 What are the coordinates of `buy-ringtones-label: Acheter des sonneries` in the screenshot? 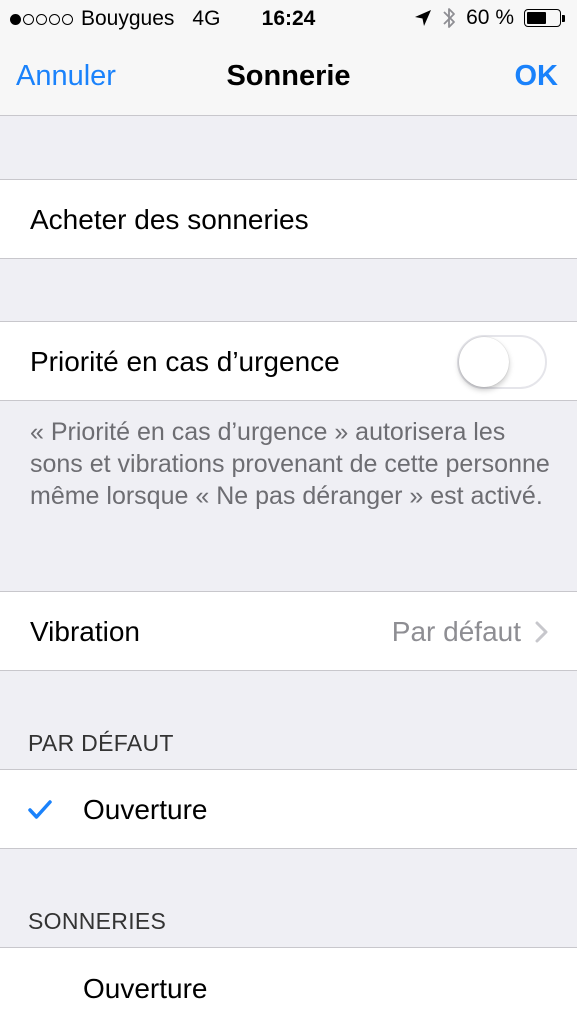 It's located at (169, 219).